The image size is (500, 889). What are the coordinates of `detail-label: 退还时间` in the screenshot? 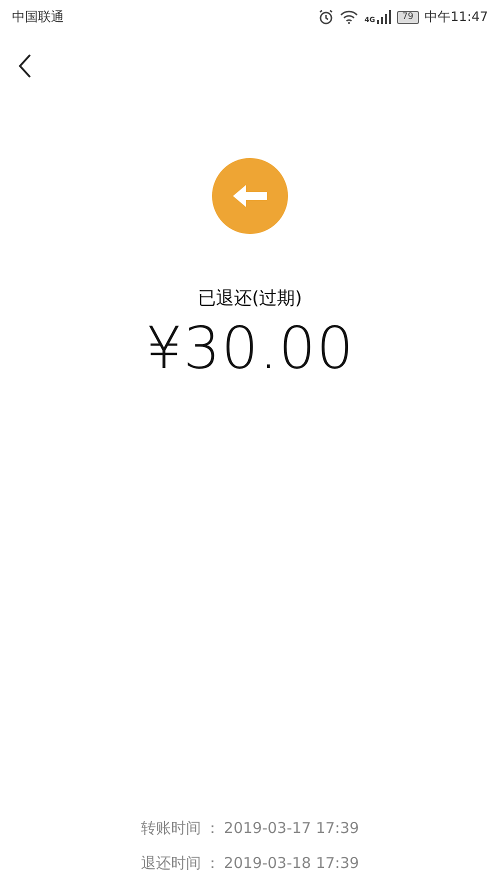 It's located at (170, 863).